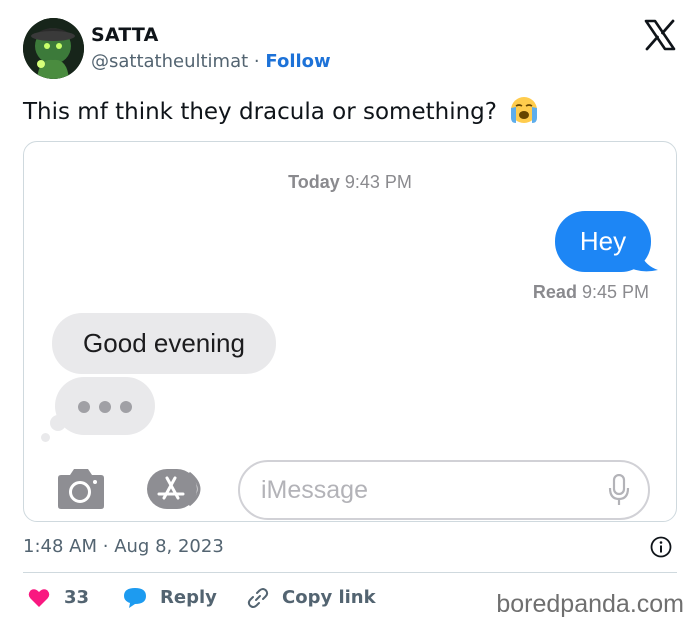 The height and width of the screenshot is (625, 700). What do you see at coordinates (45, 437) in the screenshot?
I see `typing-tail-small` at bounding box center [45, 437].